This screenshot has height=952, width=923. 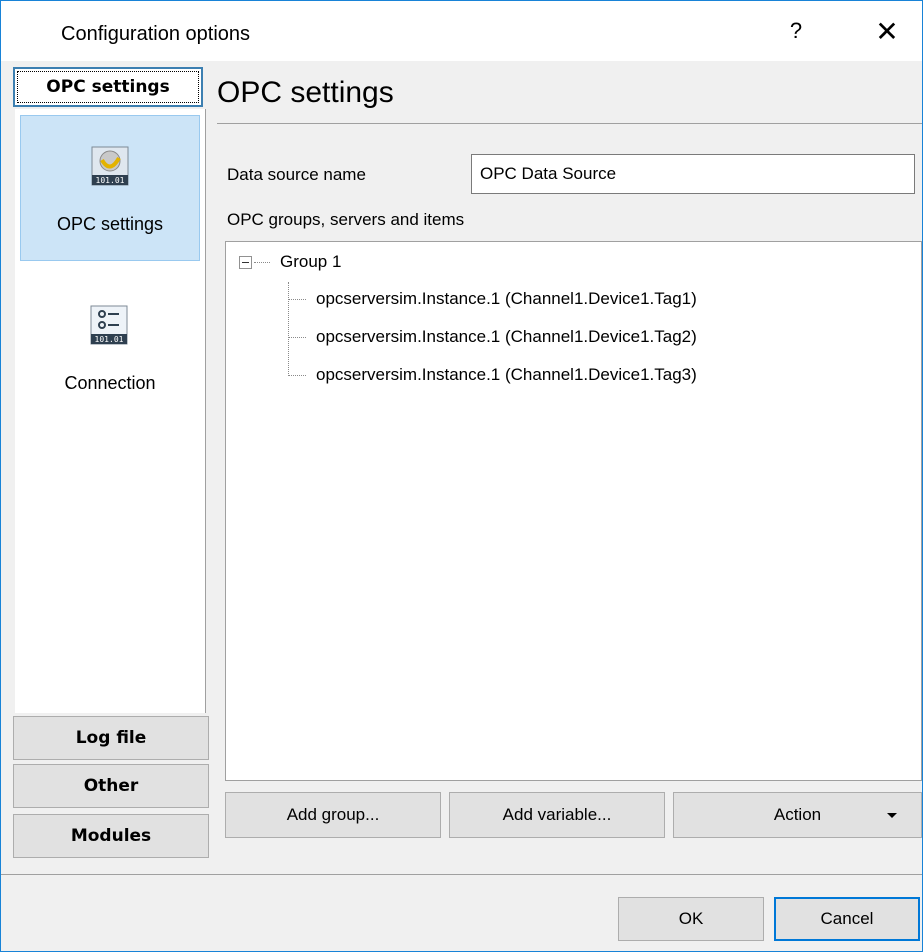 What do you see at coordinates (156, 34) in the screenshot?
I see `window-title: Configuration options` at bounding box center [156, 34].